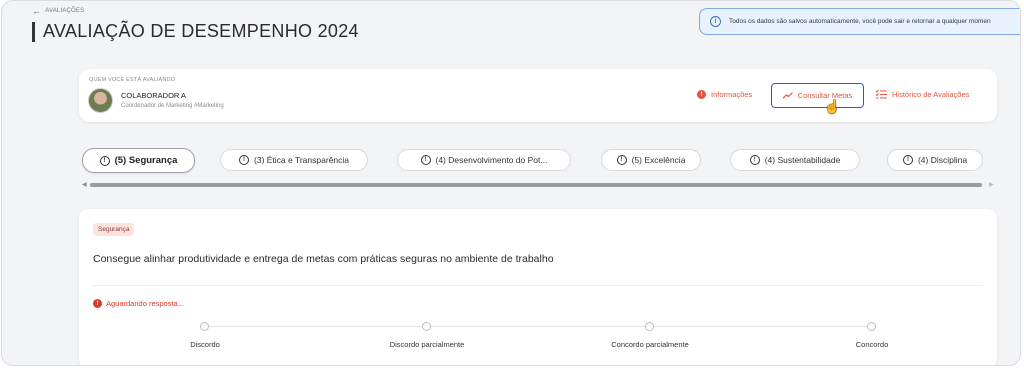 The height and width of the screenshot is (368, 1024). Describe the element at coordinates (802, 160) in the screenshot. I see `tab-label: (4) Sustentabilidade` at that location.